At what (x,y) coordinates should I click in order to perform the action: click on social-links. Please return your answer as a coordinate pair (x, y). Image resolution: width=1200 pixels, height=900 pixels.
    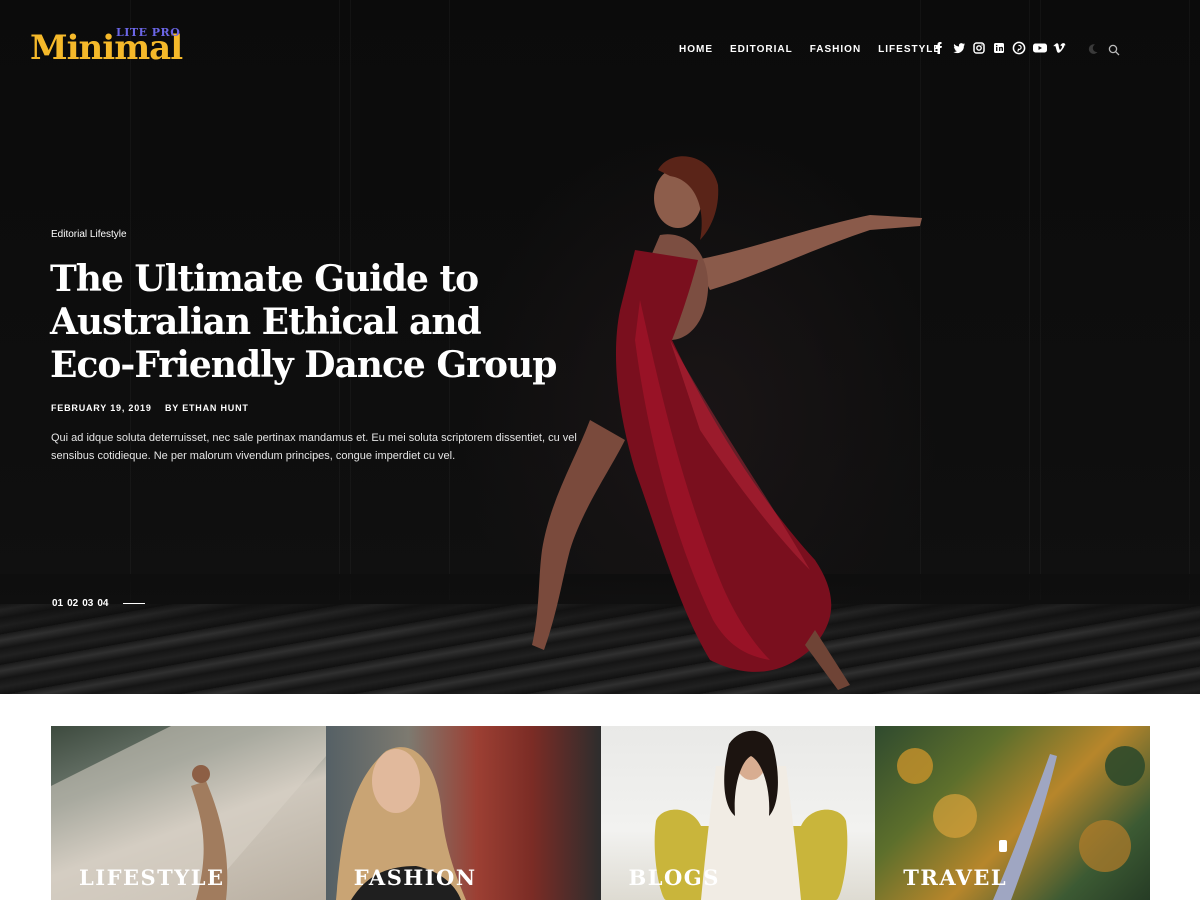
    Looking at the image, I should click on (1002, 48).